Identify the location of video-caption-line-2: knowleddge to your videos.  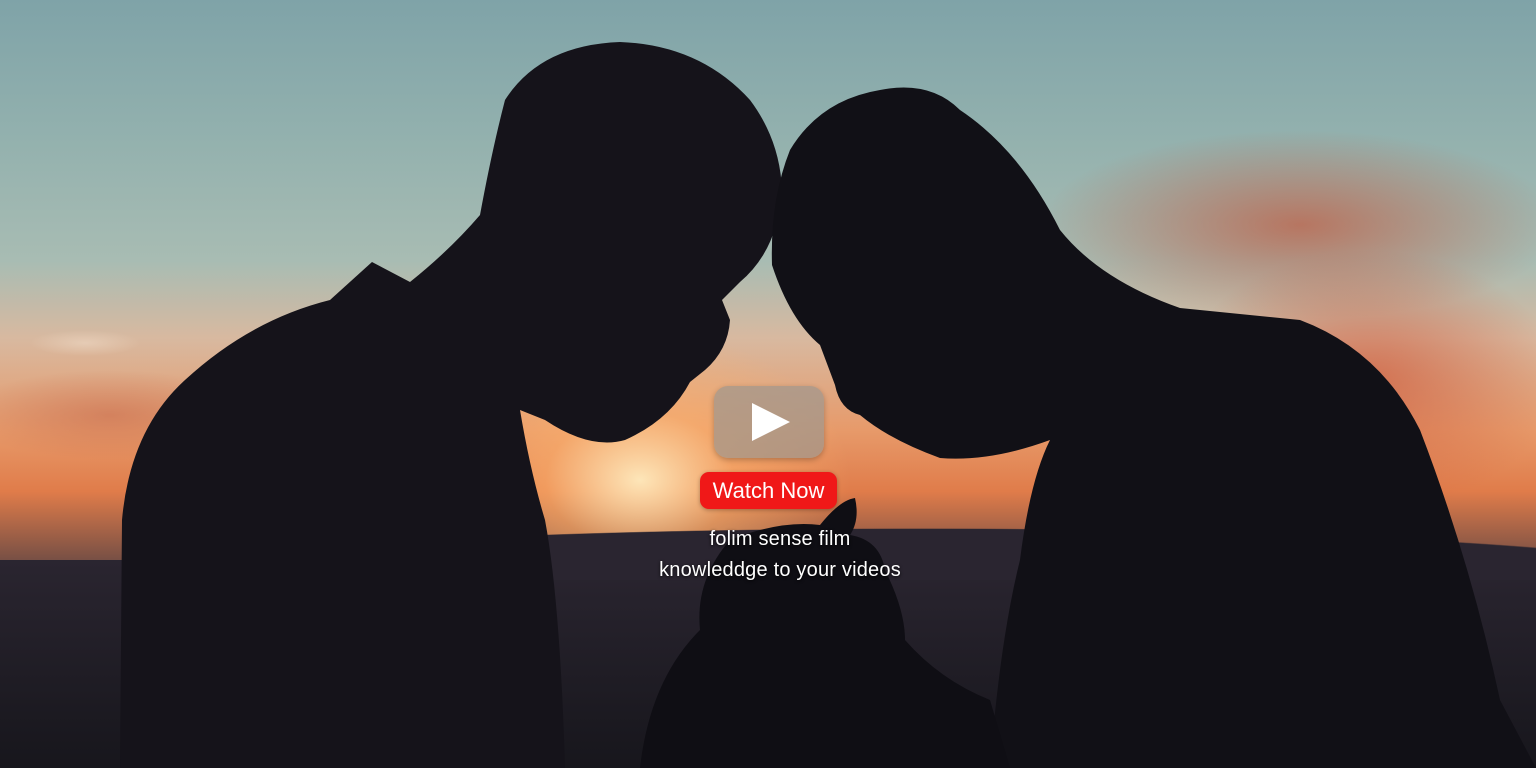
(780, 570).